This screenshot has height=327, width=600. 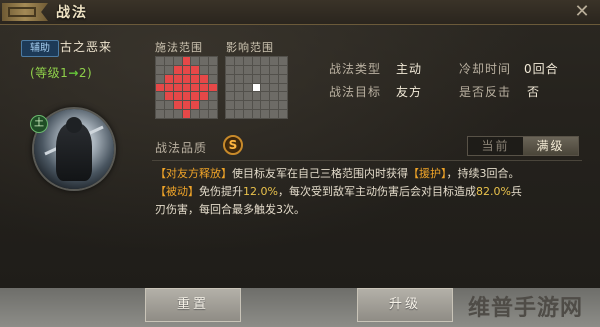 What do you see at coordinates (300, 12) in the screenshot?
I see `title-bar: 战法 ✕` at bounding box center [300, 12].